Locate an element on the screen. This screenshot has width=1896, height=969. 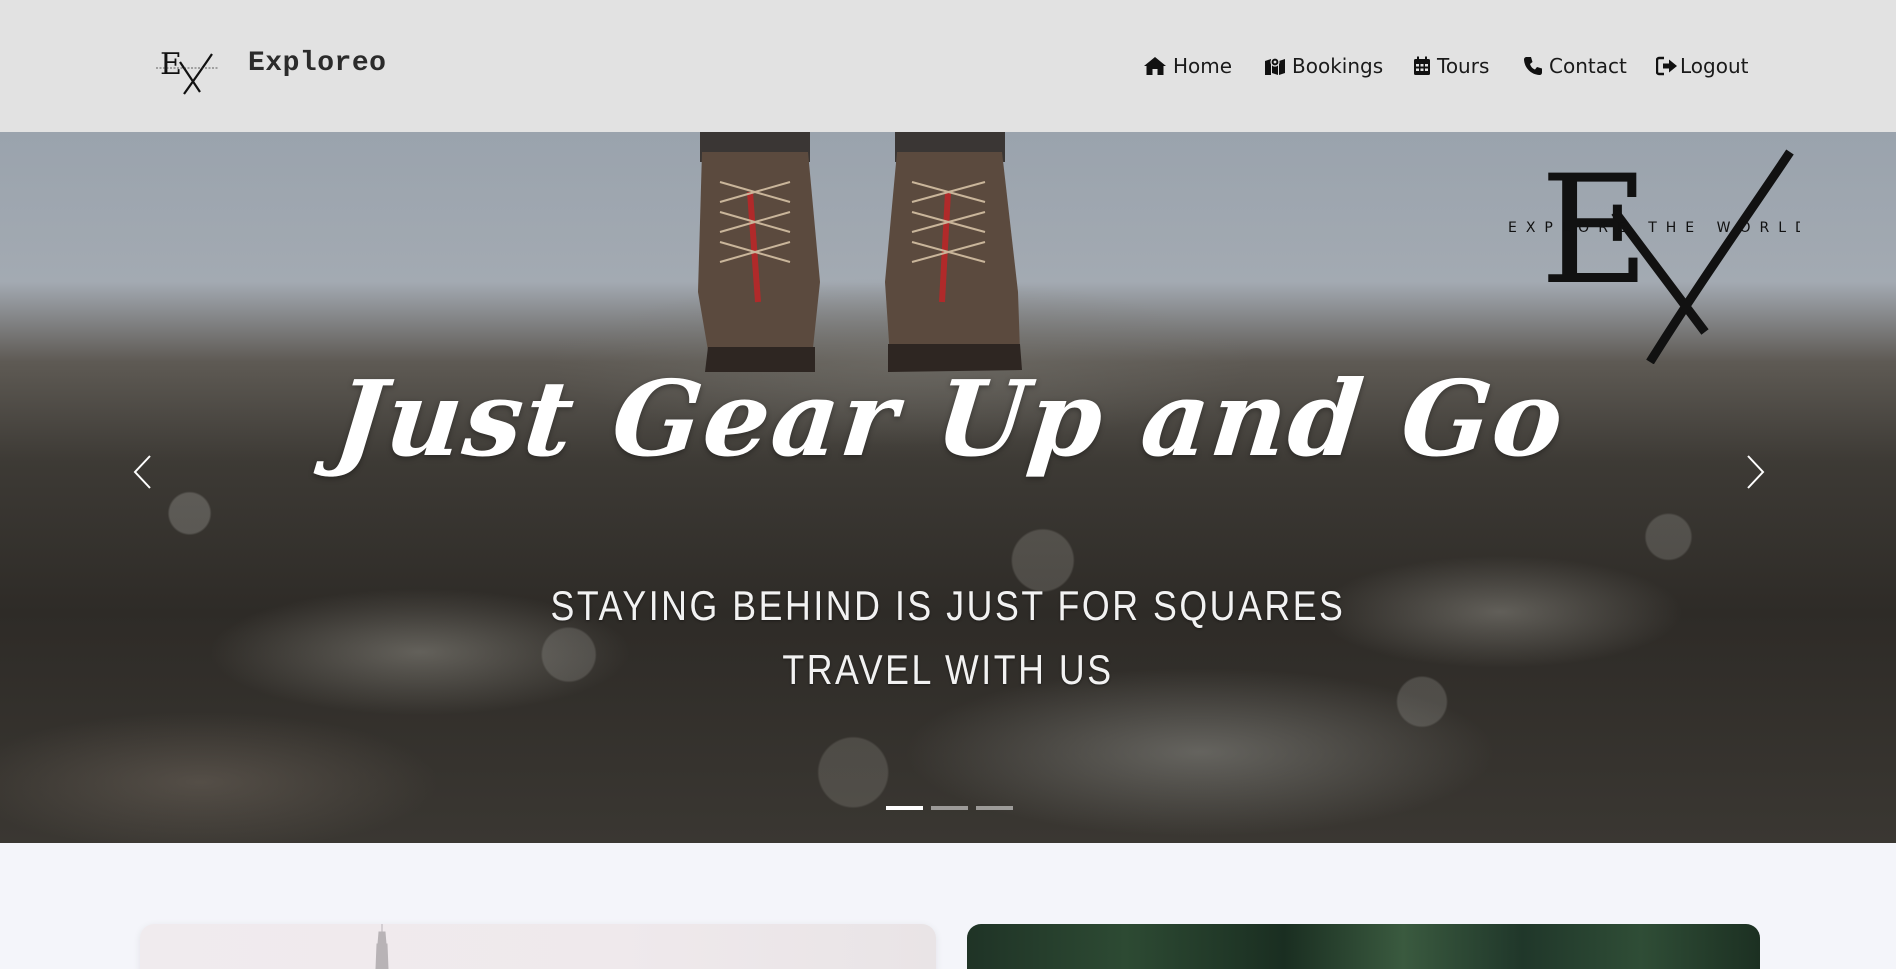
nav-tours: Tours is located at coordinates (1451, 66).